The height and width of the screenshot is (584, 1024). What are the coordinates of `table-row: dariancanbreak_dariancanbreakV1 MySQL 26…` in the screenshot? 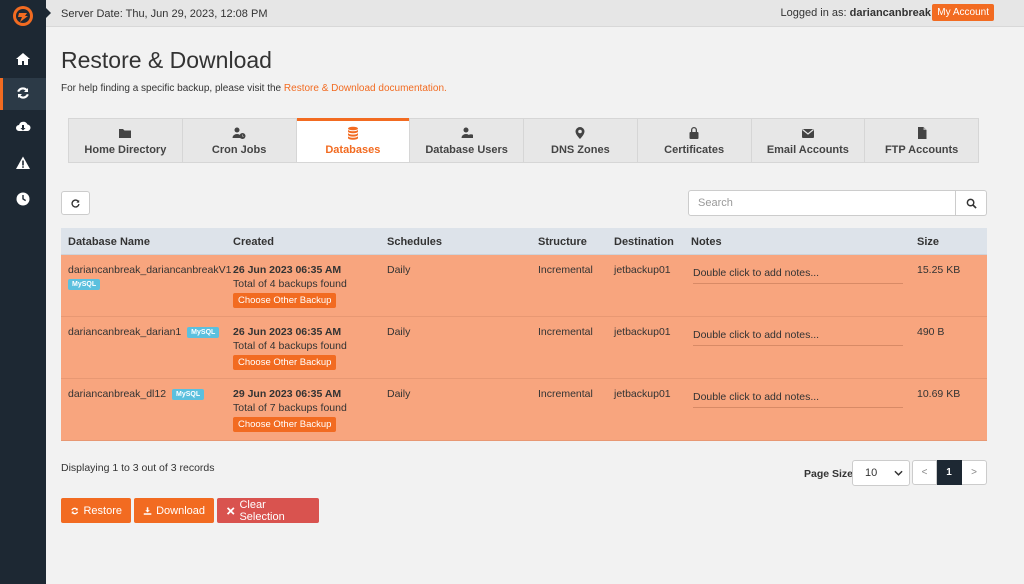 It's located at (524, 286).